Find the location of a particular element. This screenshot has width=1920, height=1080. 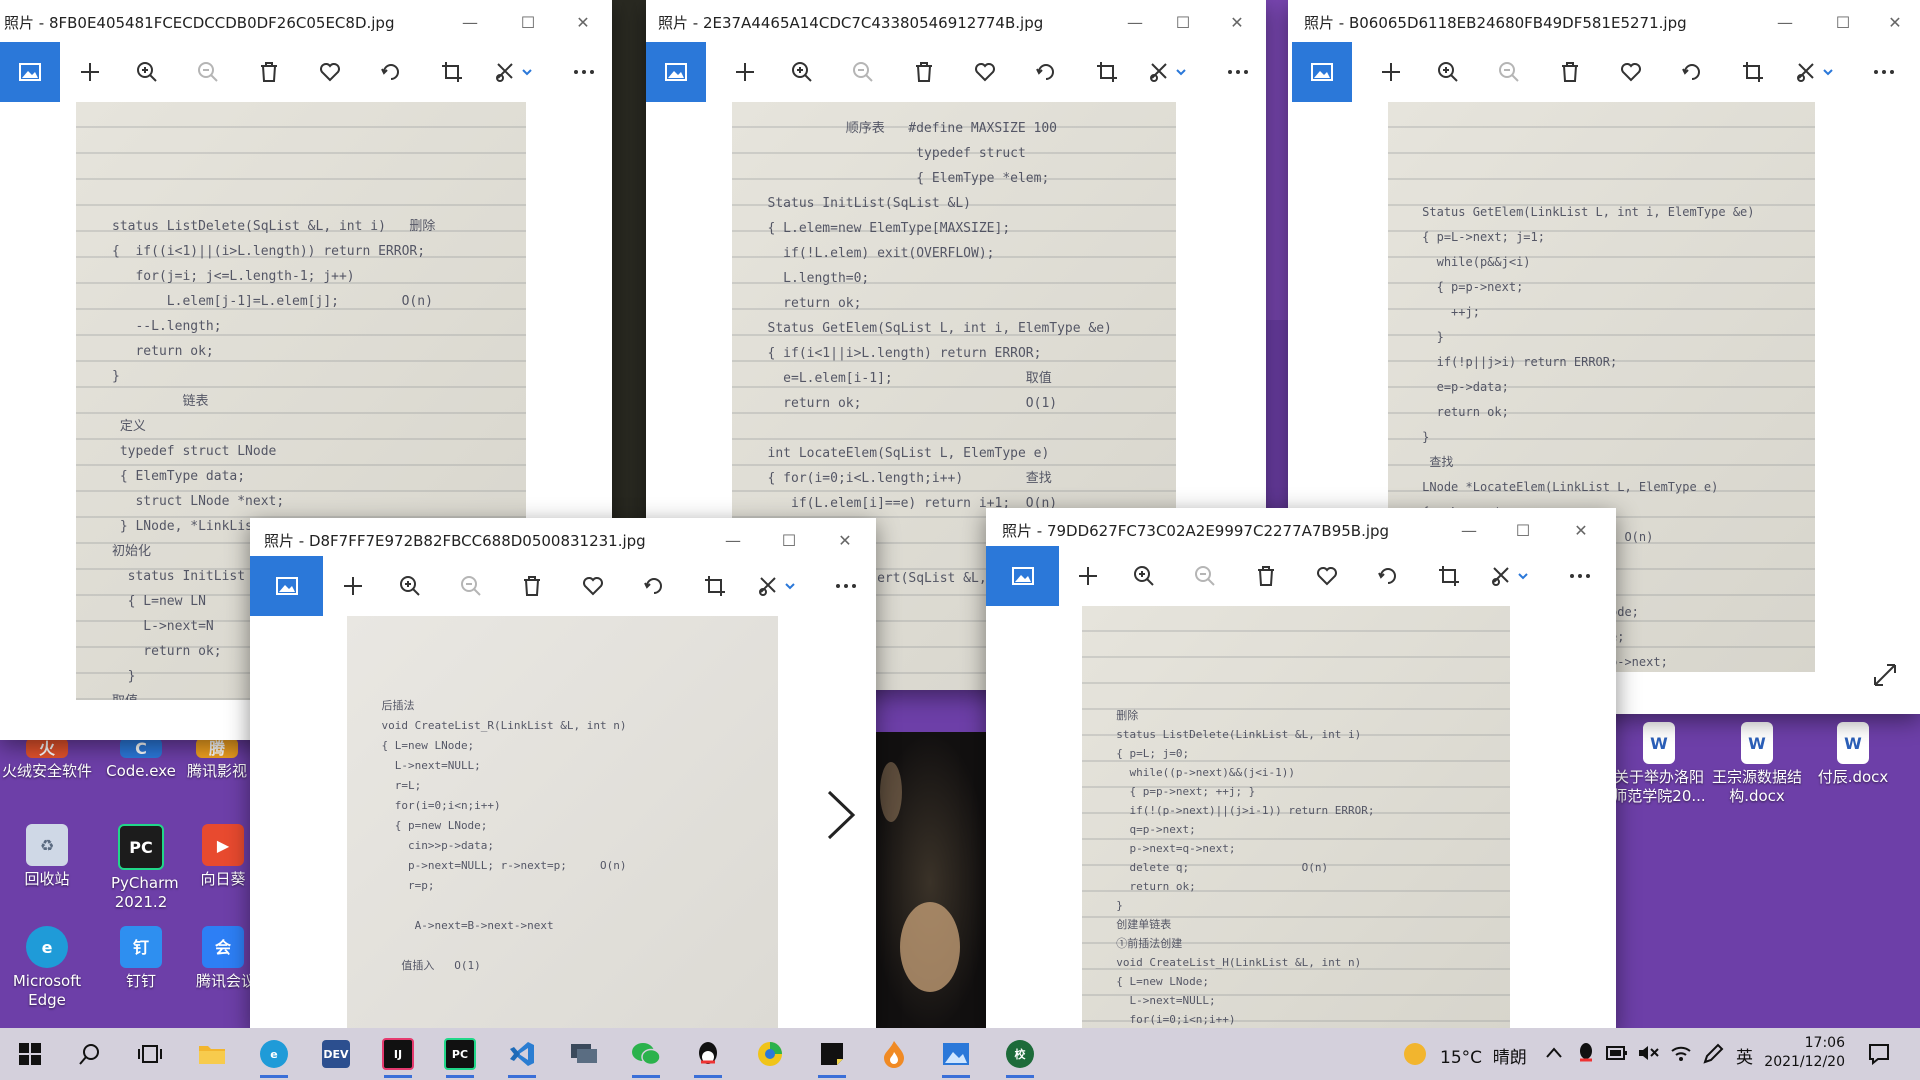

windows-start-icon is located at coordinates (30, 1054).